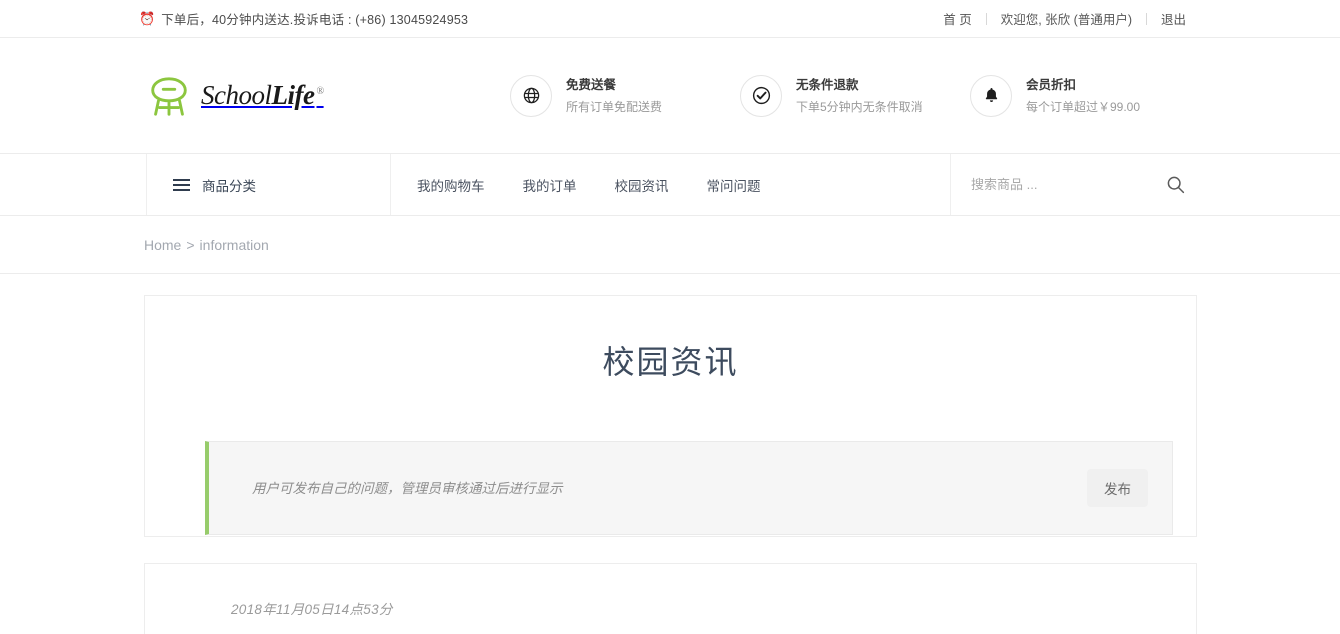  Describe the element at coordinates (859, 106) in the screenshot. I see `feature-subtitle: 下单5分钟内无条件取消` at that location.